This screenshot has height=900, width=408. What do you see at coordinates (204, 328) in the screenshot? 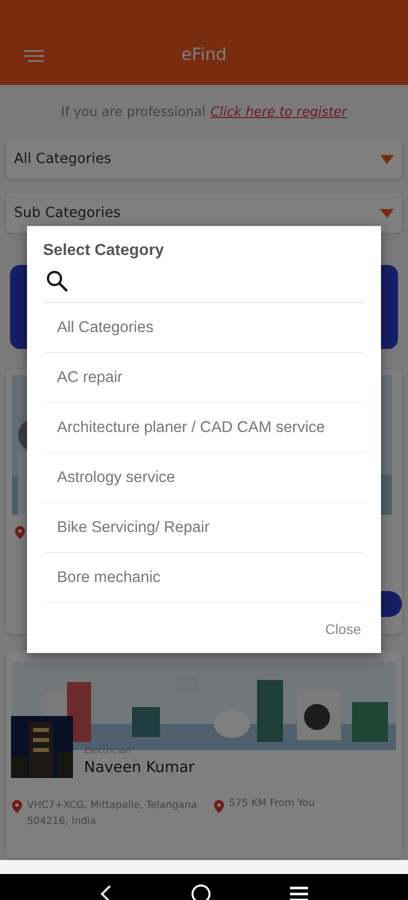
I see `category-option: All Categories` at bounding box center [204, 328].